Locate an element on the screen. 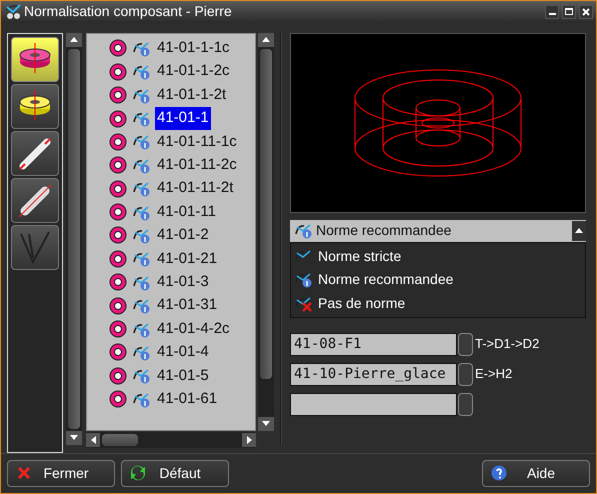 This screenshot has height=494, width=597. scroll-left-button is located at coordinates (93, 439).